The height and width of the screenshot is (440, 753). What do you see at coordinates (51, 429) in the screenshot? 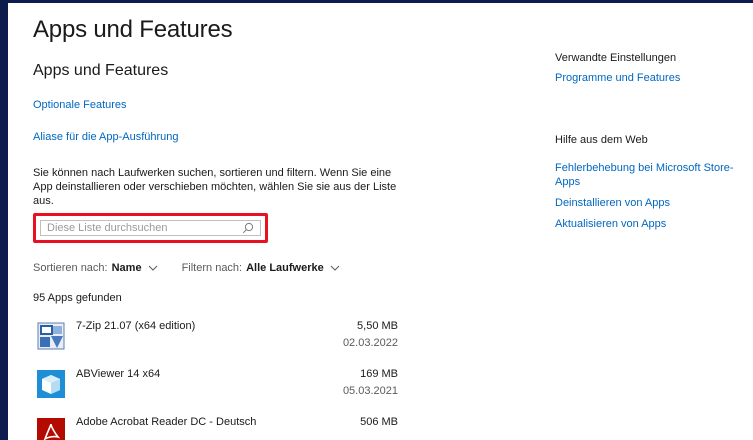
I see `acrobat-icon` at bounding box center [51, 429].